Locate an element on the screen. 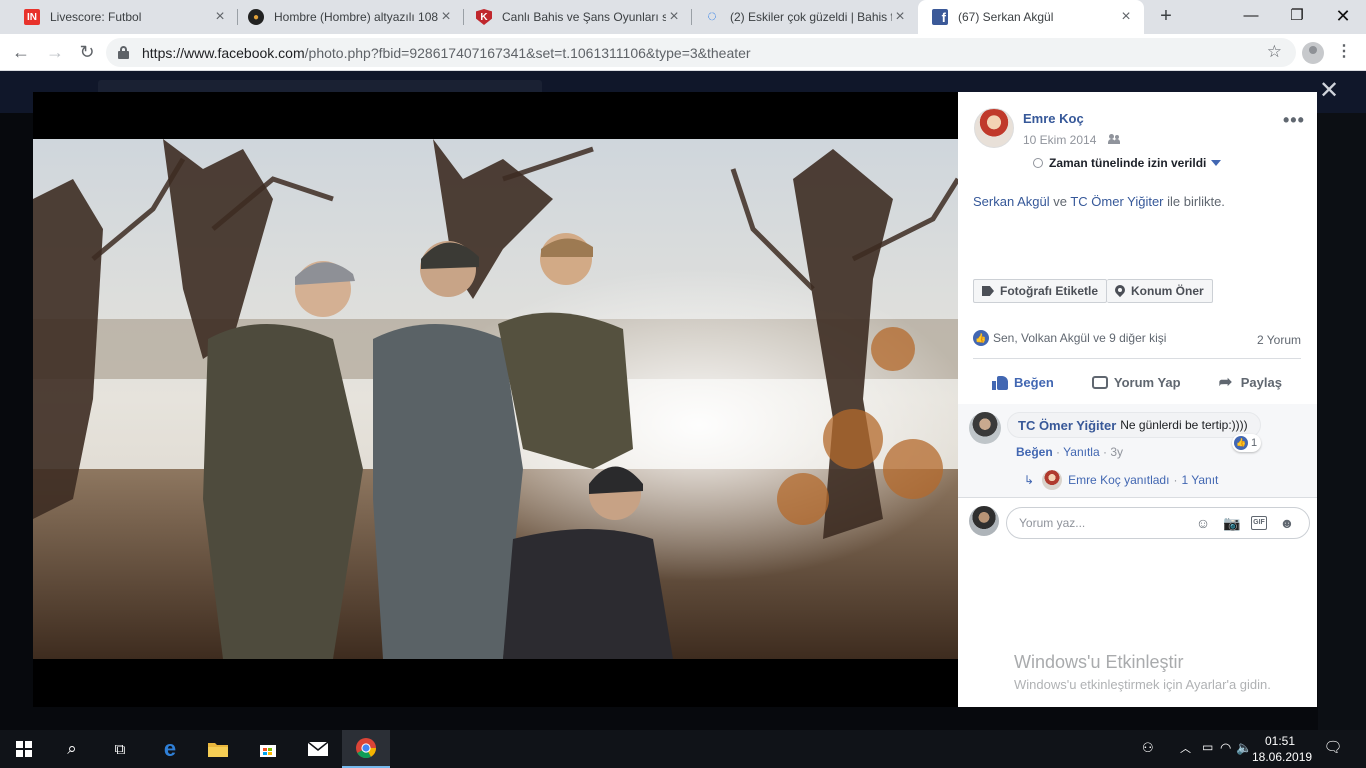  people-icon: ⚇ is located at coordinates (1148, 748).